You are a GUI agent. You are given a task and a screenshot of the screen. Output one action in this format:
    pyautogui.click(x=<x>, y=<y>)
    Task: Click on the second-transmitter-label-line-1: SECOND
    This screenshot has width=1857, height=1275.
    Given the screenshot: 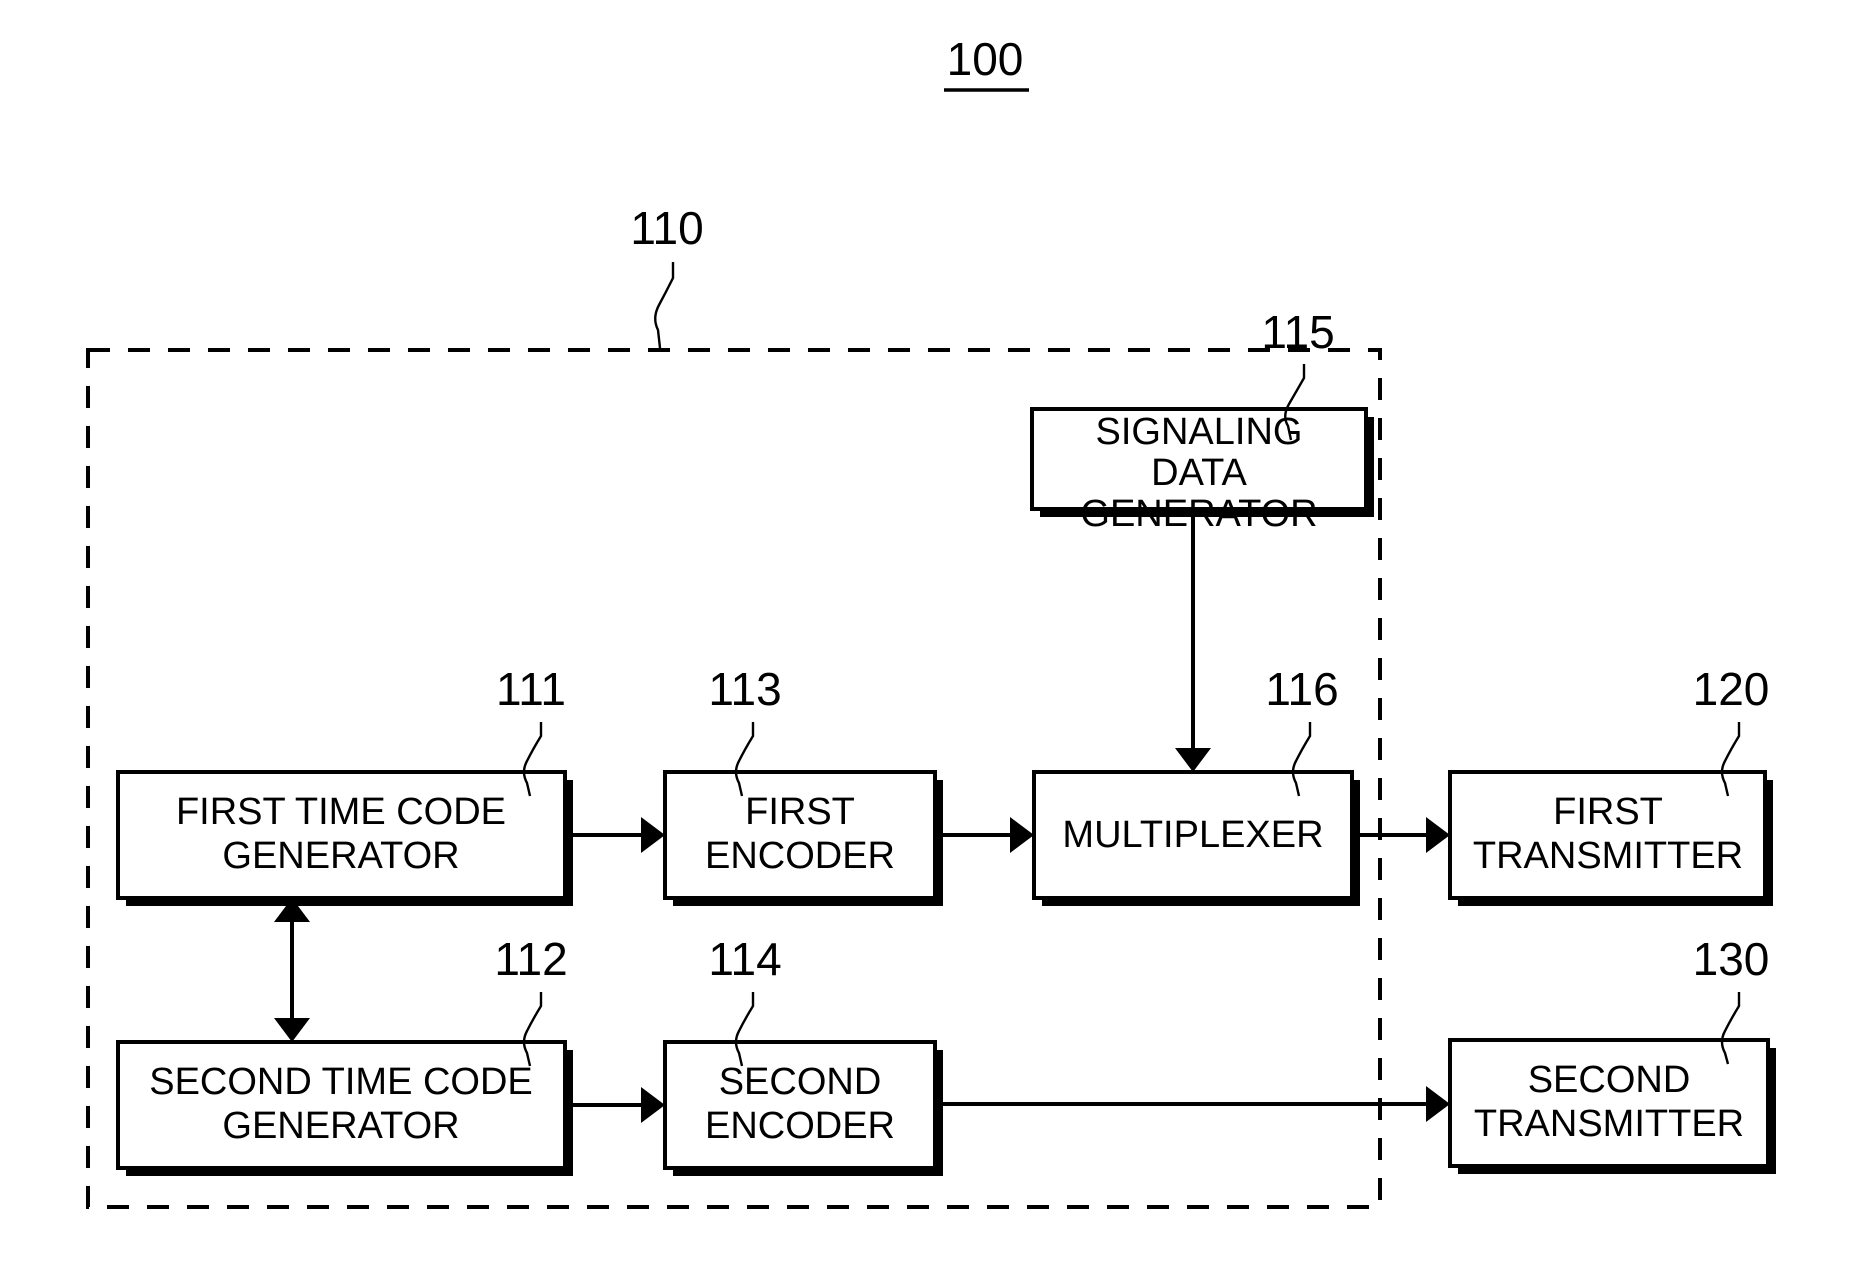 What is the action you would take?
    pyautogui.click(x=1609, y=1080)
    